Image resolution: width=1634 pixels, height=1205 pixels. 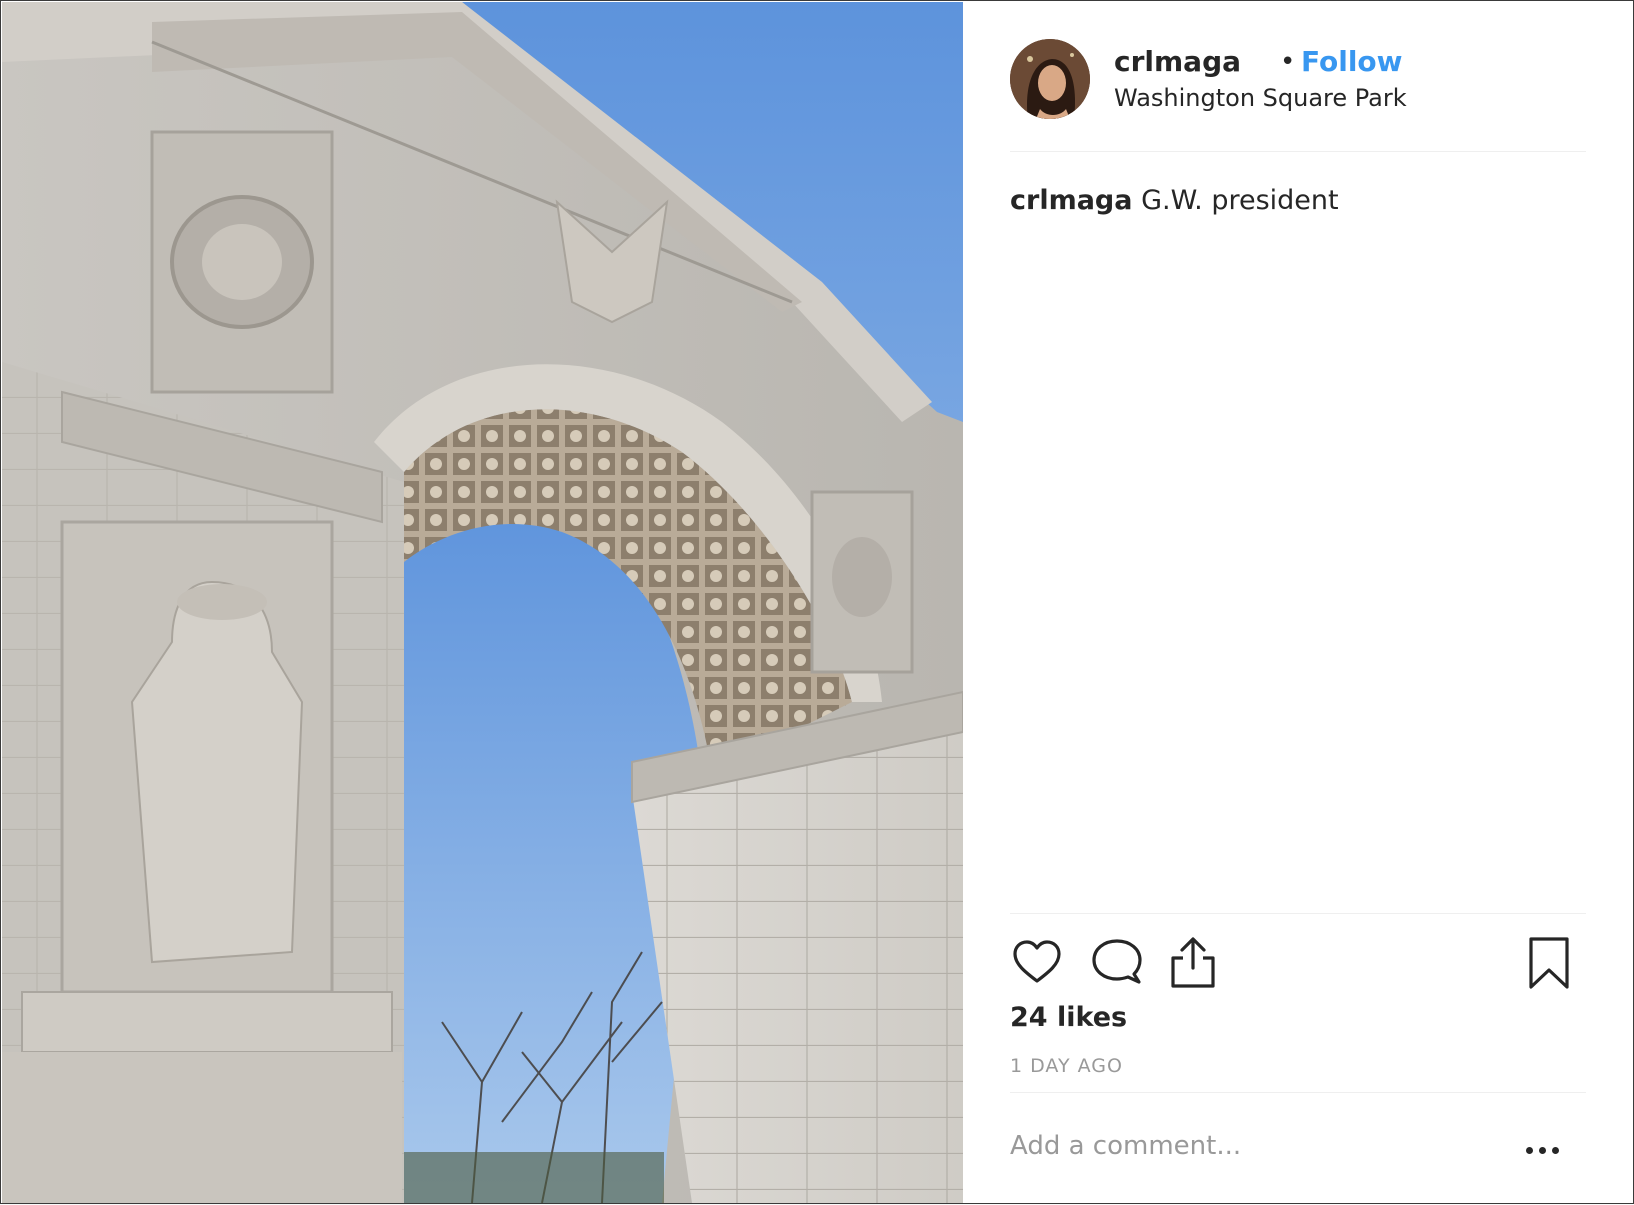 I want to click on heart-icon, so click(x=1037, y=961).